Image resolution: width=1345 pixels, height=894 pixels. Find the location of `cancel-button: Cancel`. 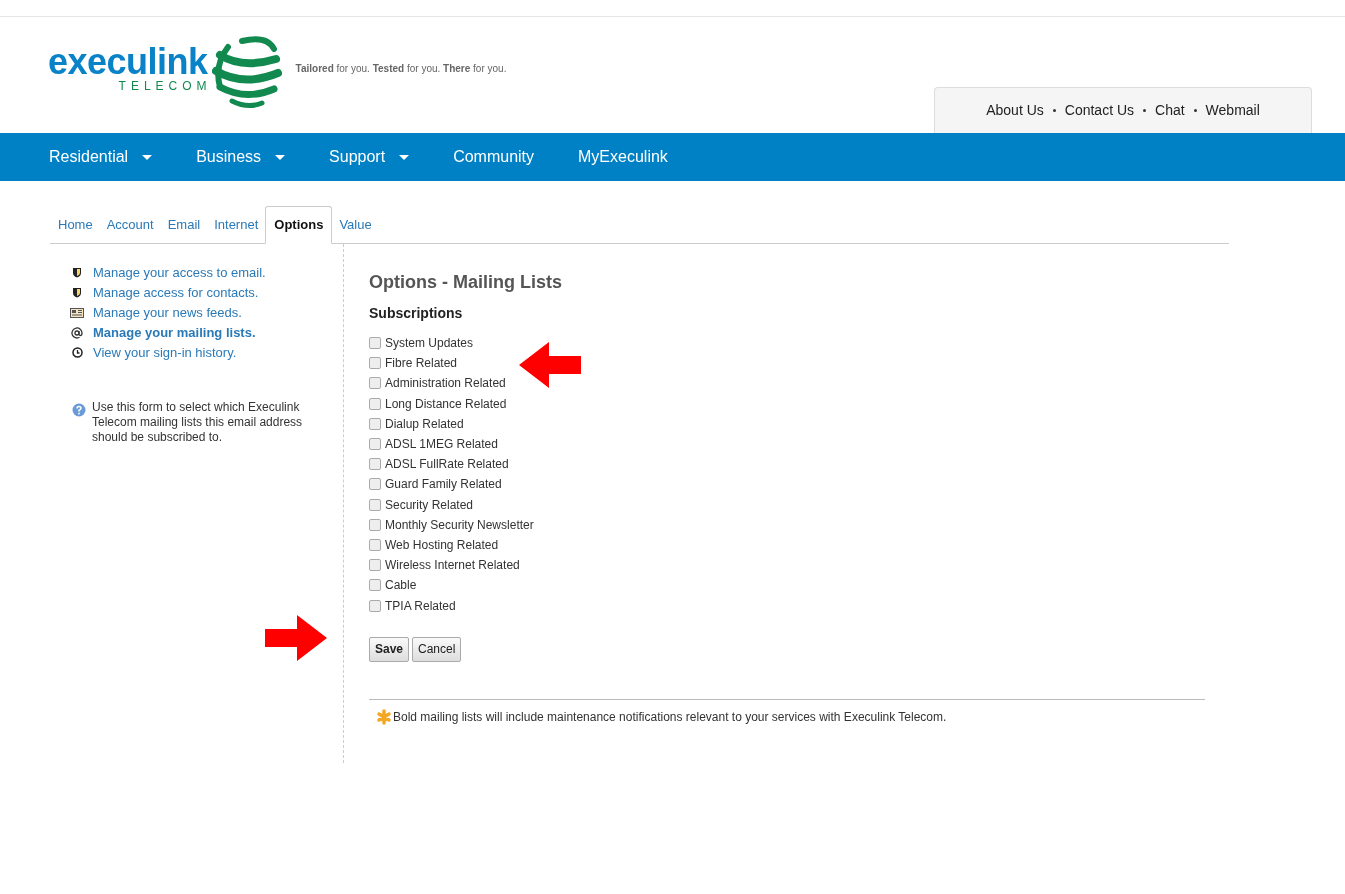

cancel-button: Cancel is located at coordinates (437, 649).